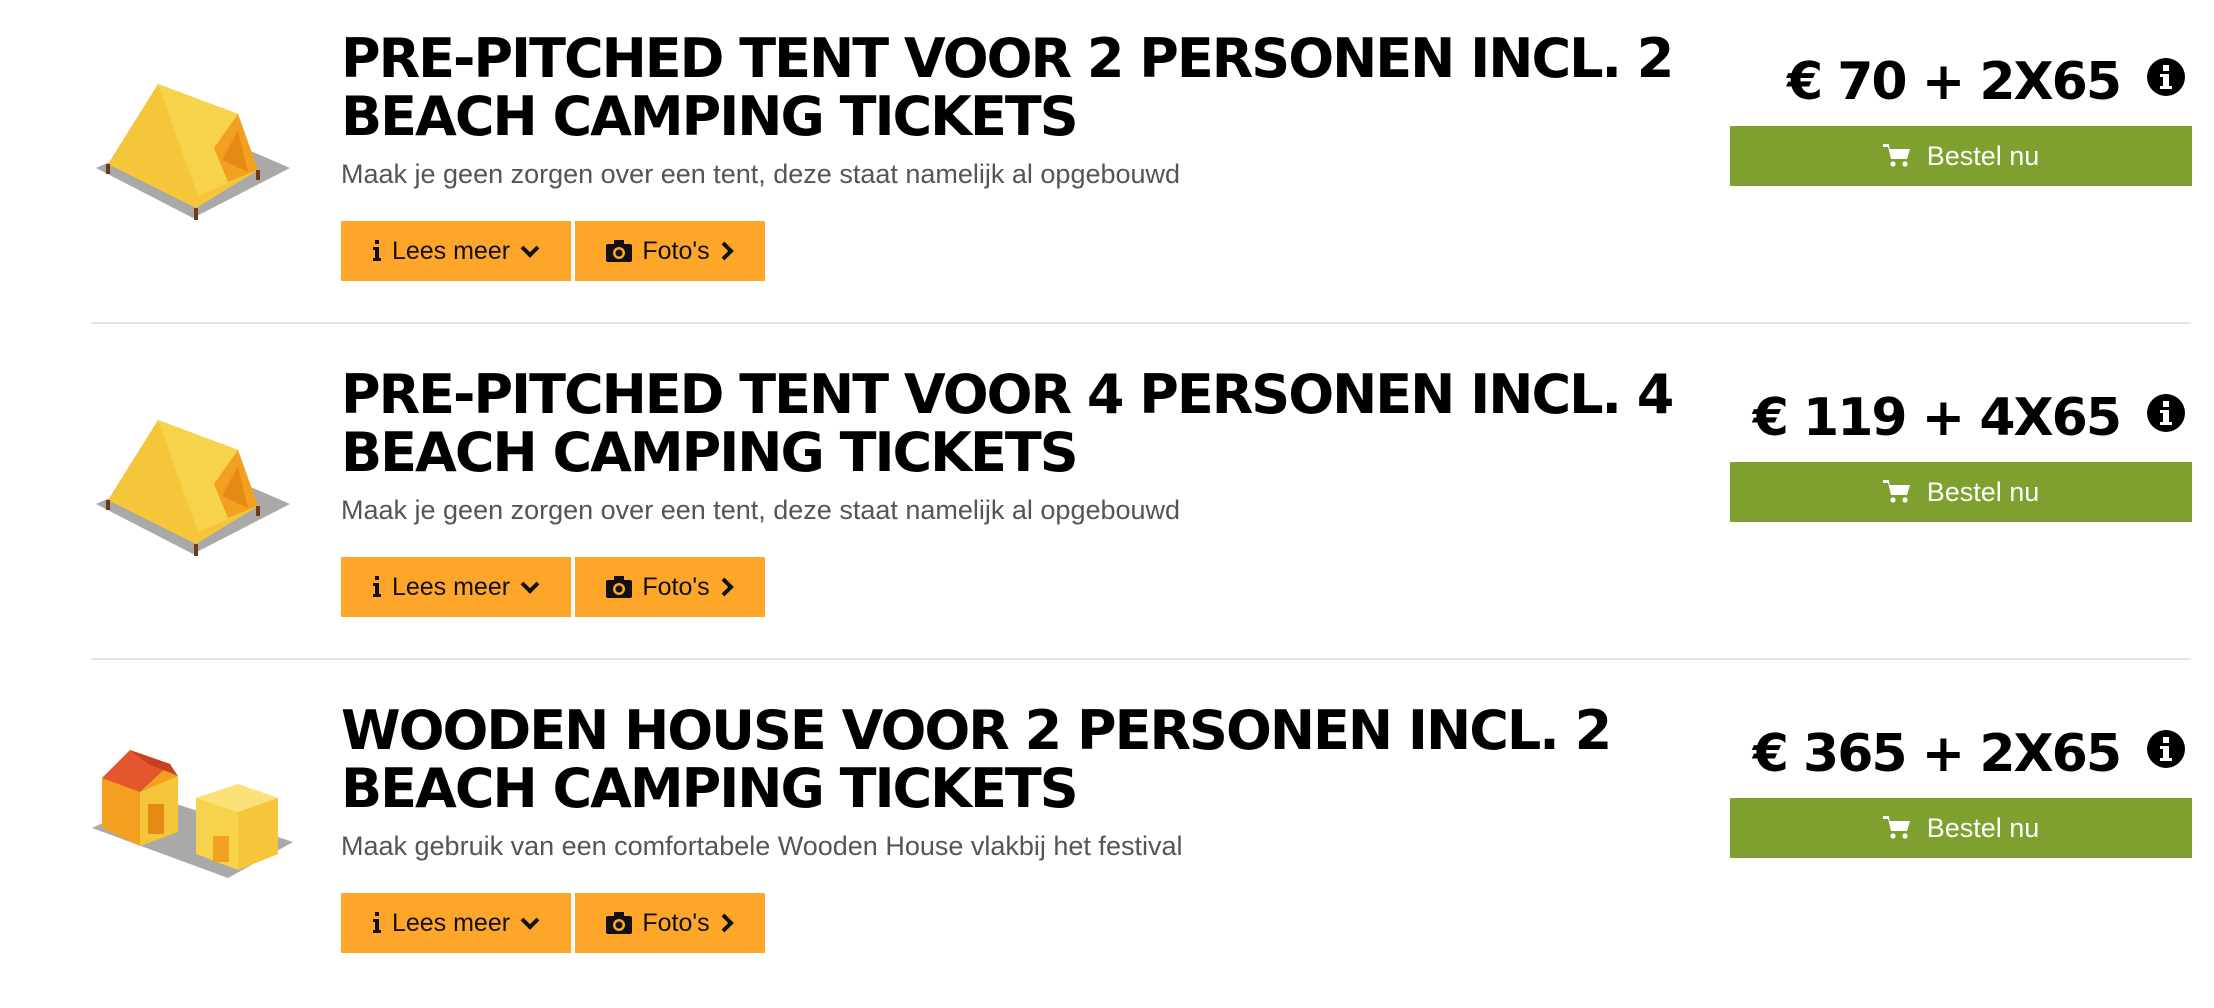 The height and width of the screenshot is (1008, 2214). What do you see at coordinates (1937, 418) in the screenshot?
I see `price: € 119 + 4X65` at bounding box center [1937, 418].